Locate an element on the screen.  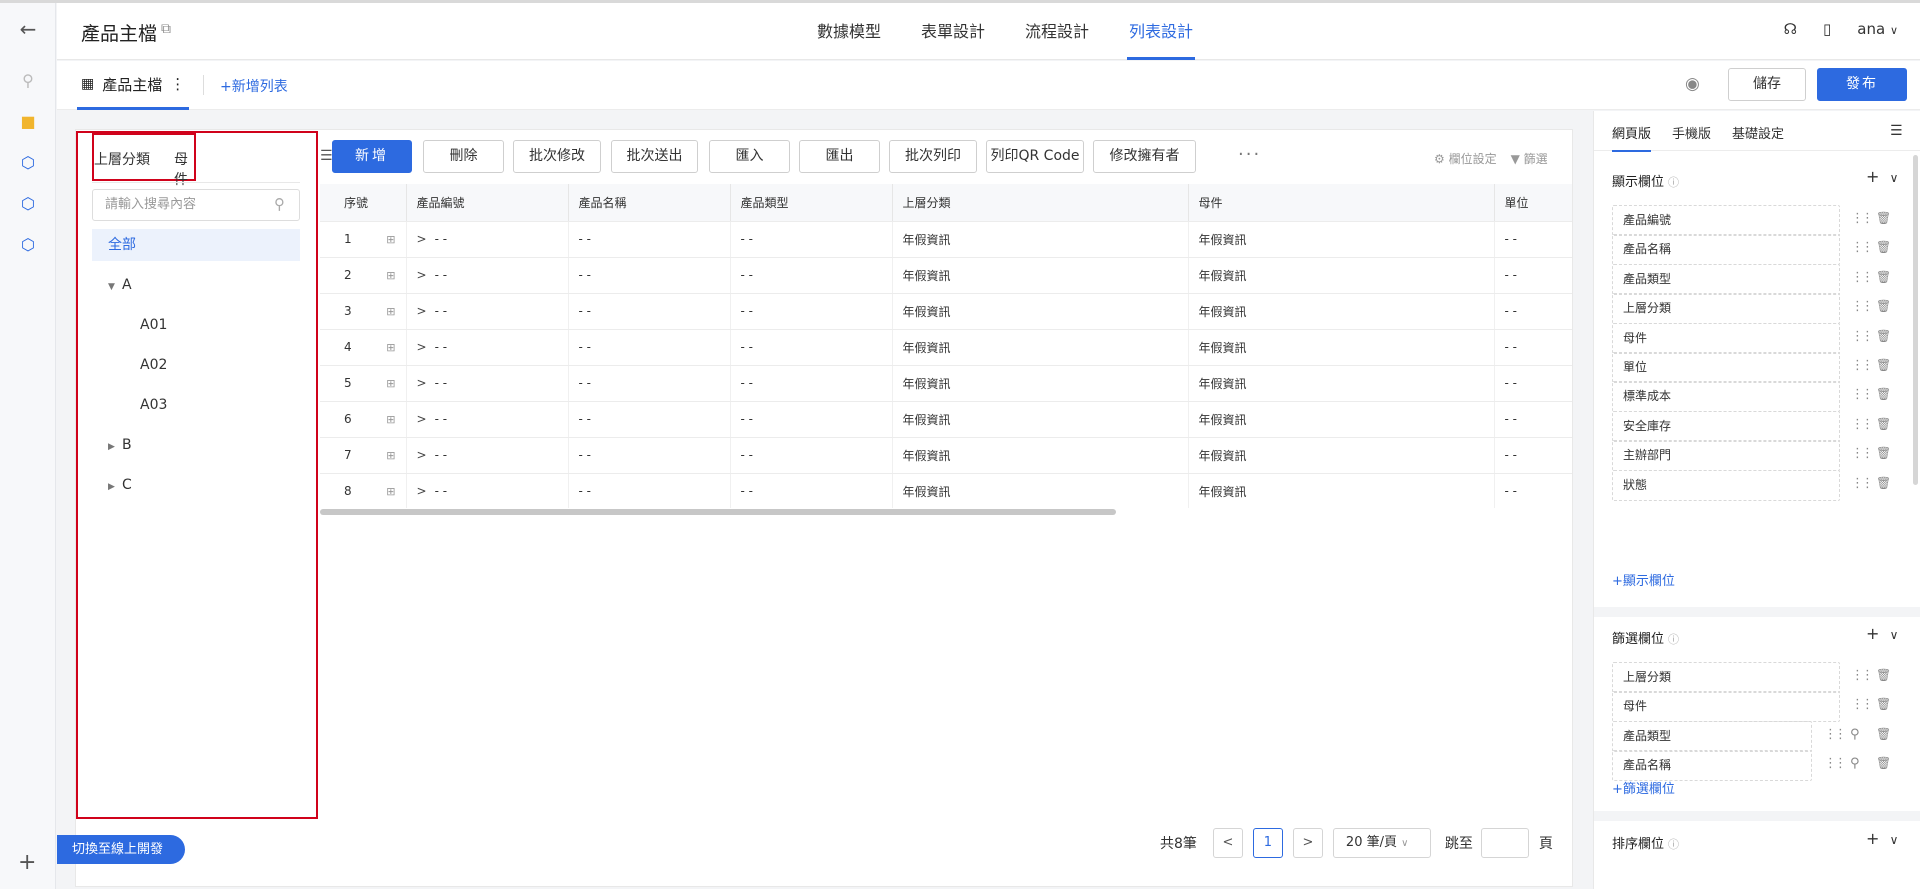
tree-node-a: ▼ A is located at coordinates (120, 285).